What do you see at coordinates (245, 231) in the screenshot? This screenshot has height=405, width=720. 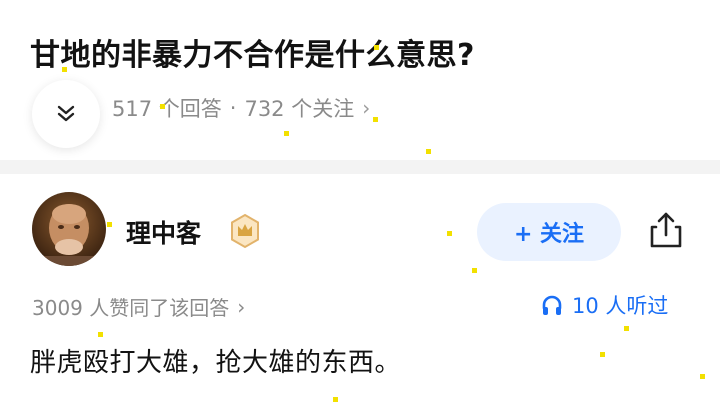 I see `crown-badge-icon` at bounding box center [245, 231].